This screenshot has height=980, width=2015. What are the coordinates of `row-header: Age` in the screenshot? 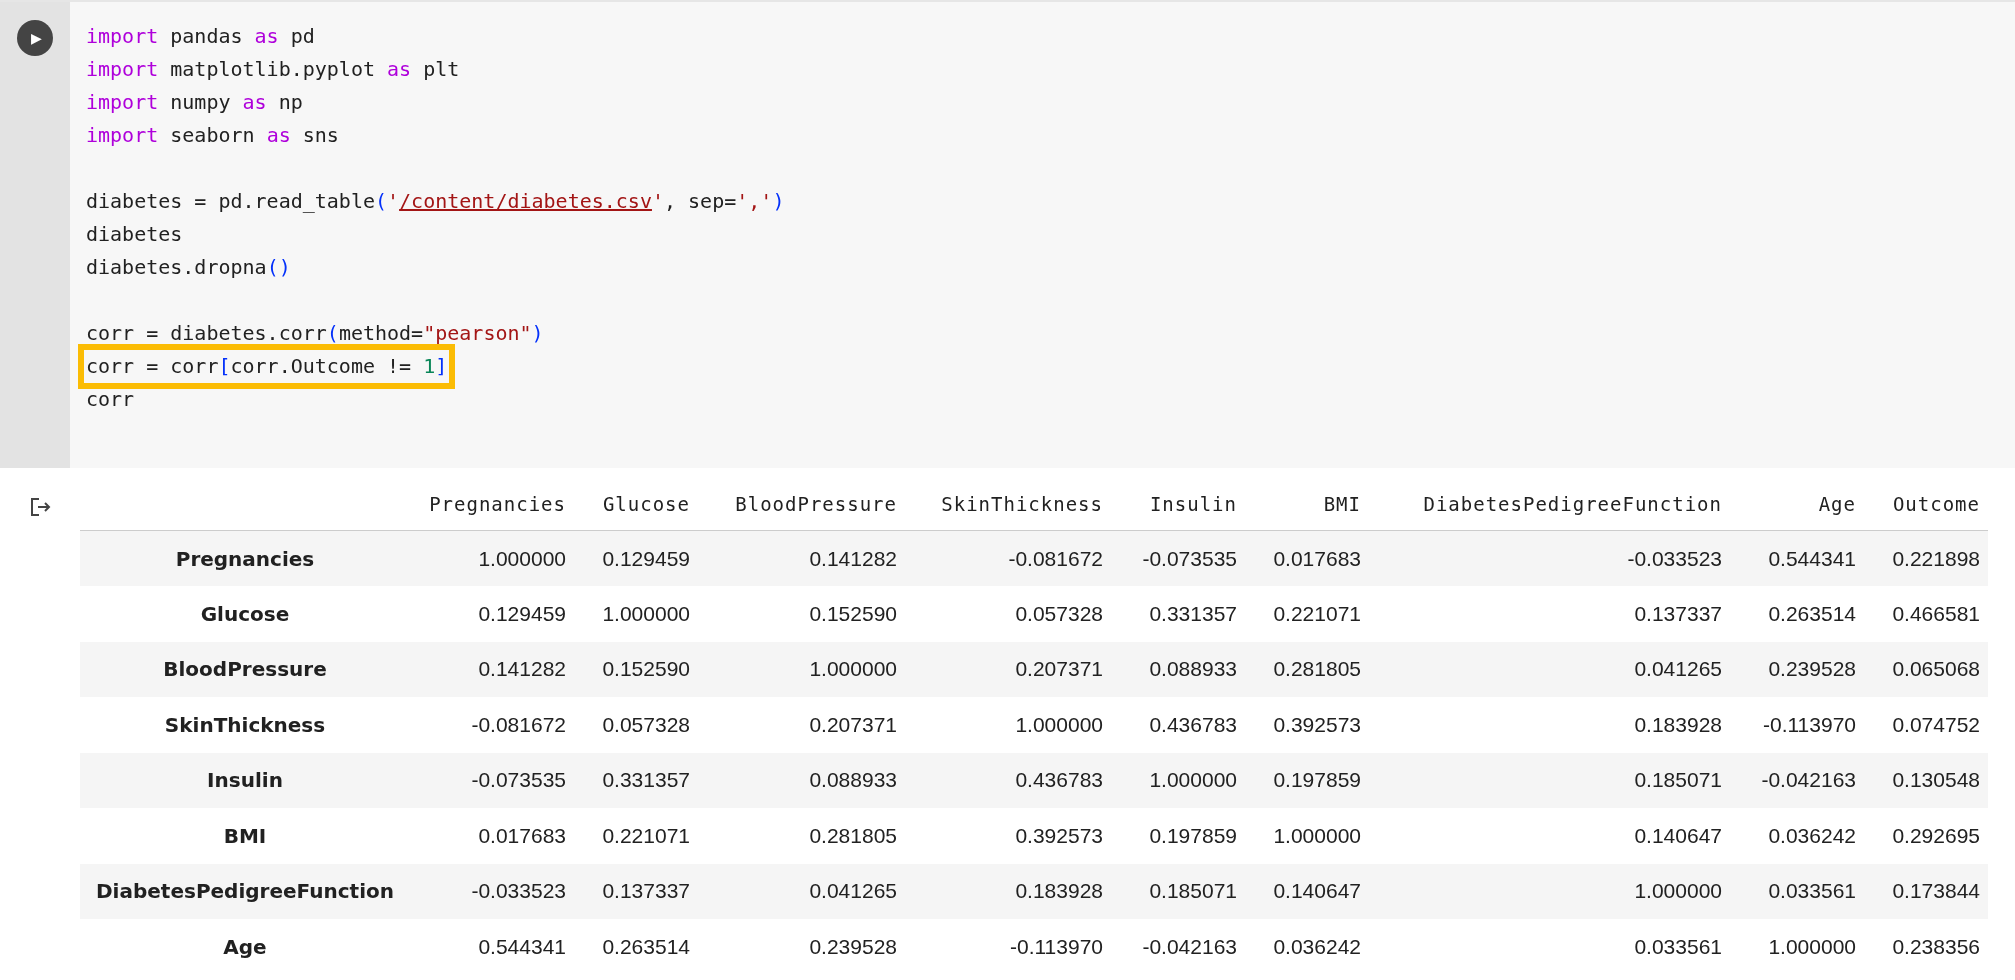 It's located at (245, 947).